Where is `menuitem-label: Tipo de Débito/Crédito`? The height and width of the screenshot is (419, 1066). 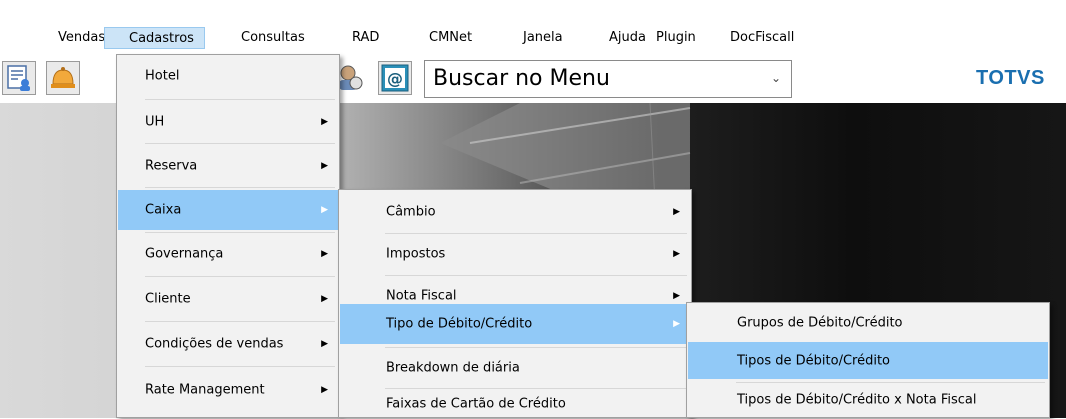
menuitem-label: Tipo de Débito/Crédito is located at coordinates (459, 324).